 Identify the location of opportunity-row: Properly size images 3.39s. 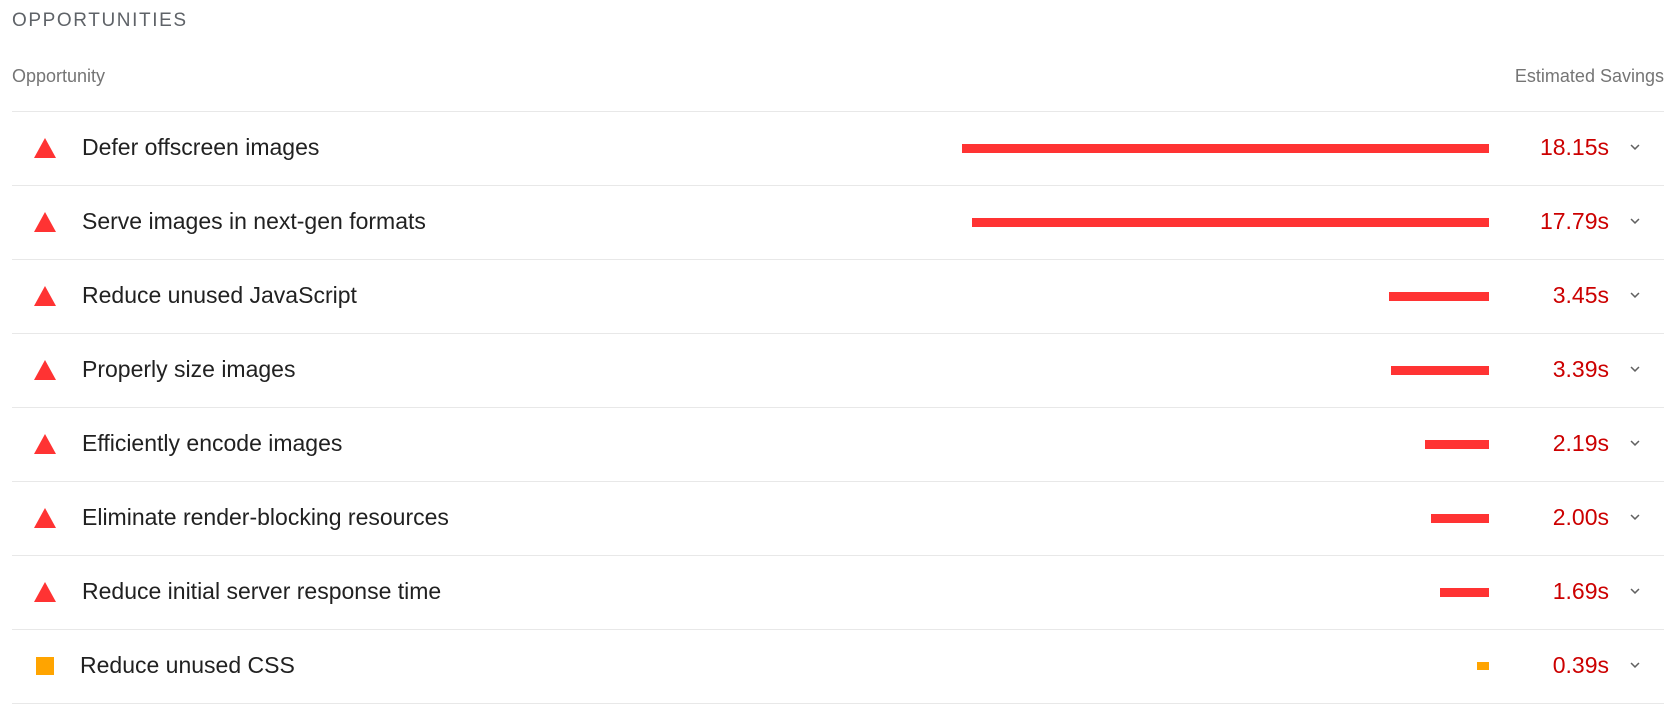
(838, 371).